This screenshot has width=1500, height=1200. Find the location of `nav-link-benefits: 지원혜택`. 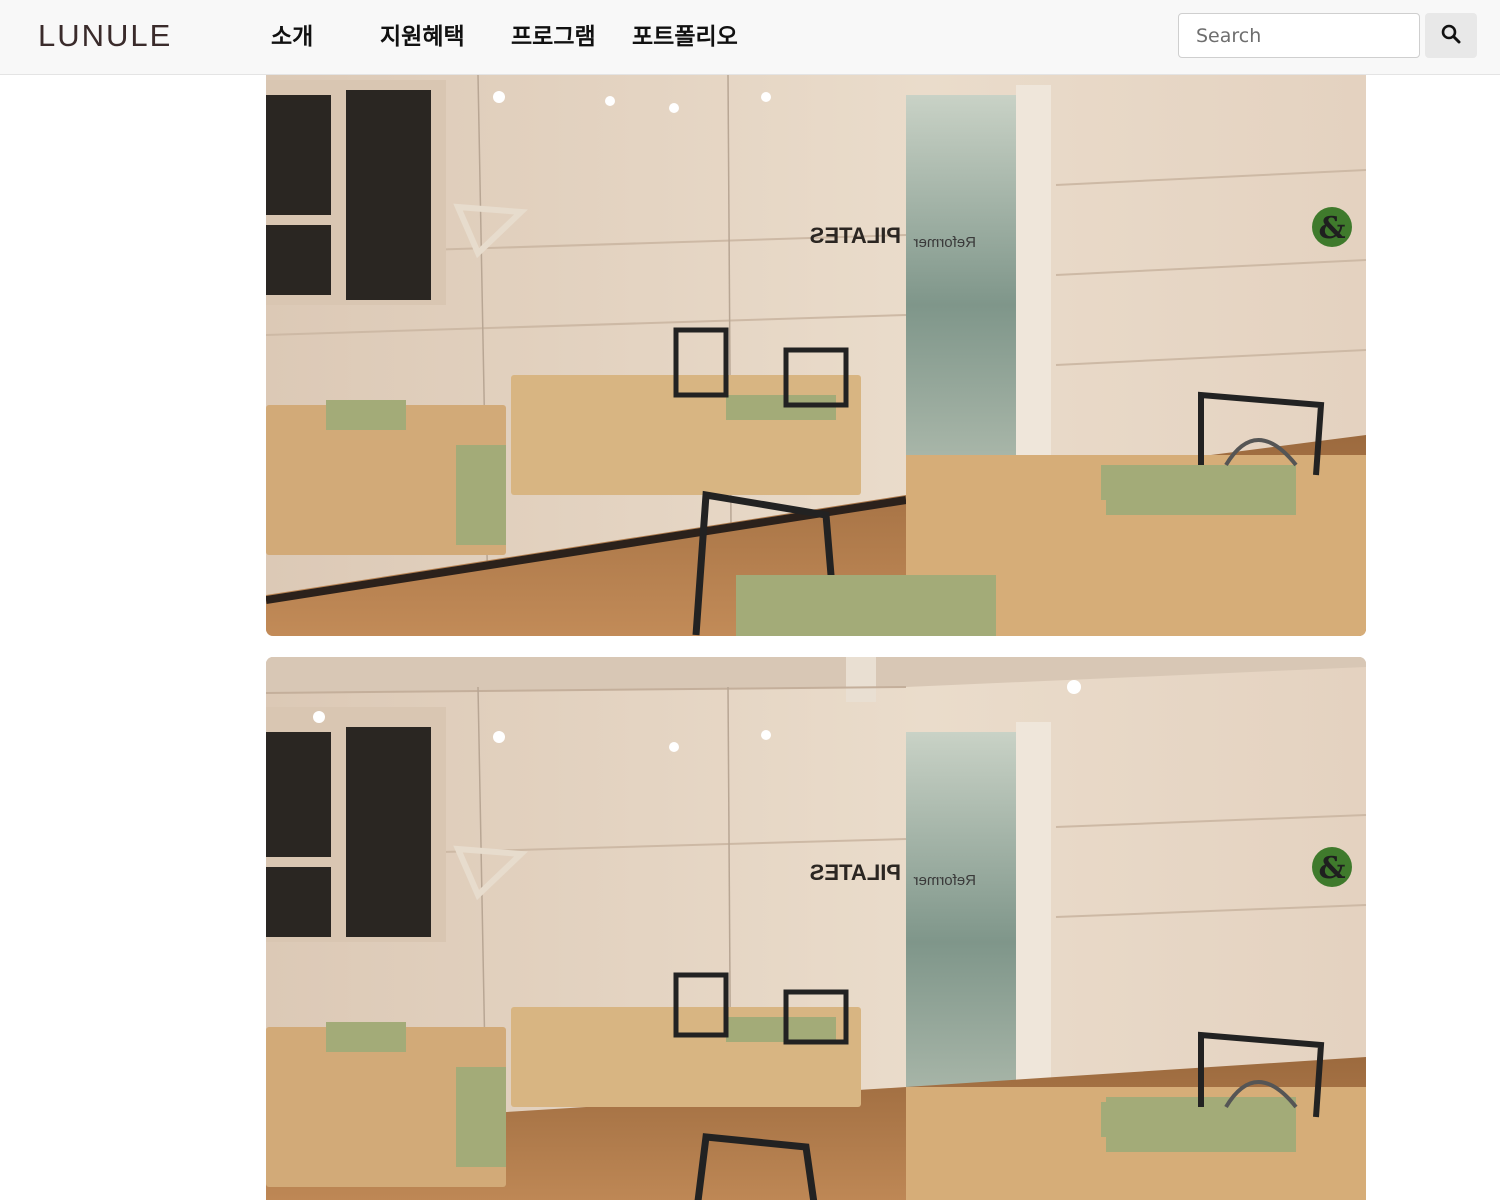

nav-link-benefits: 지원혜택 is located at coordinates (422, 37).